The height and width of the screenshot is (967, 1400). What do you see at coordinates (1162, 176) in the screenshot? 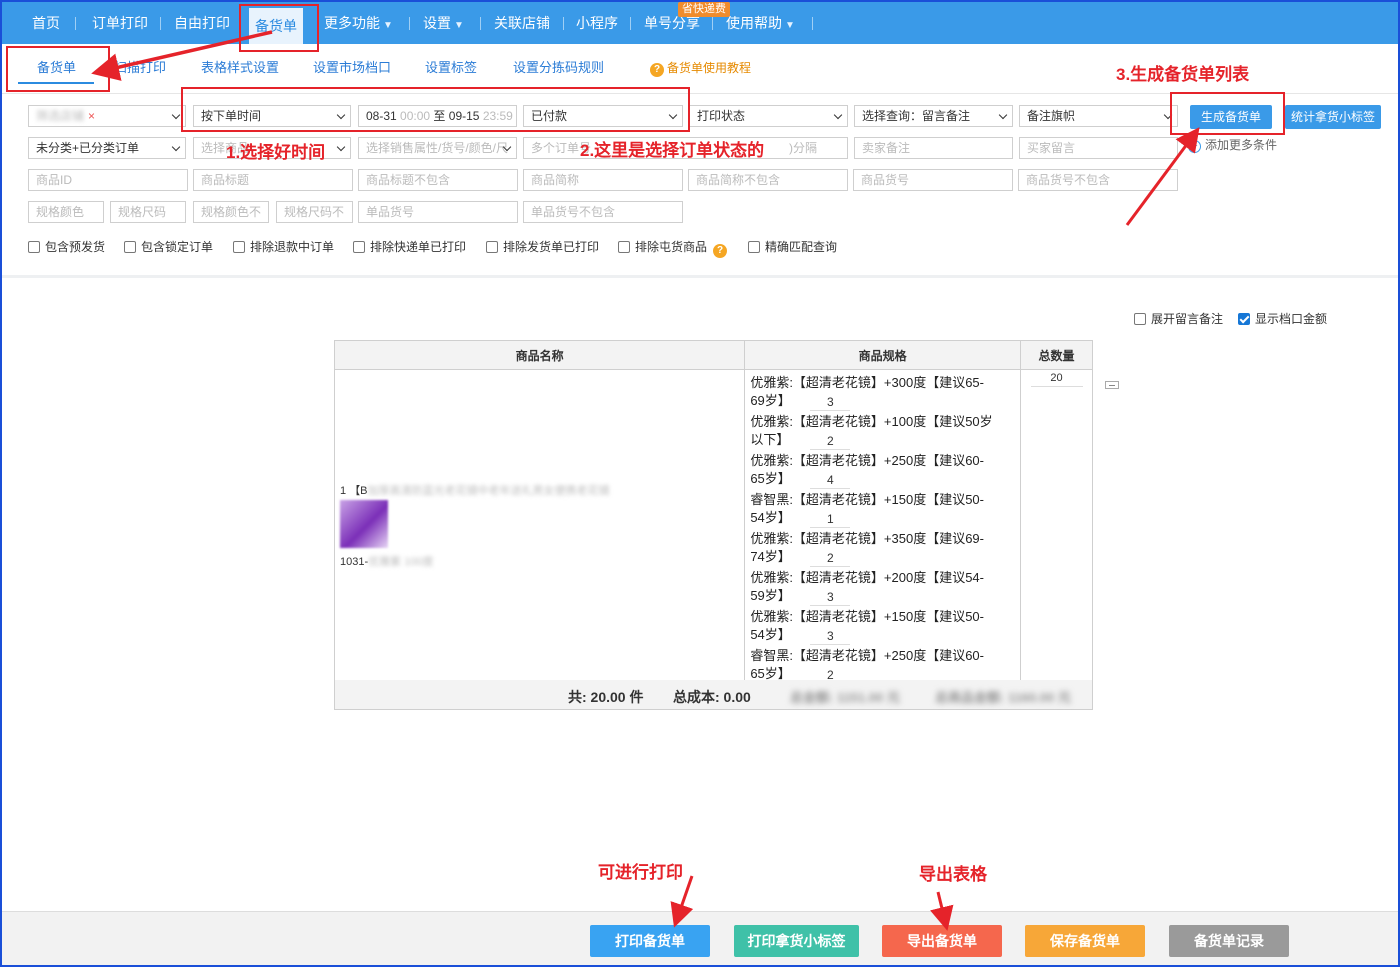
I see `arrow-to-generate` at bounding box center [1162, 176].